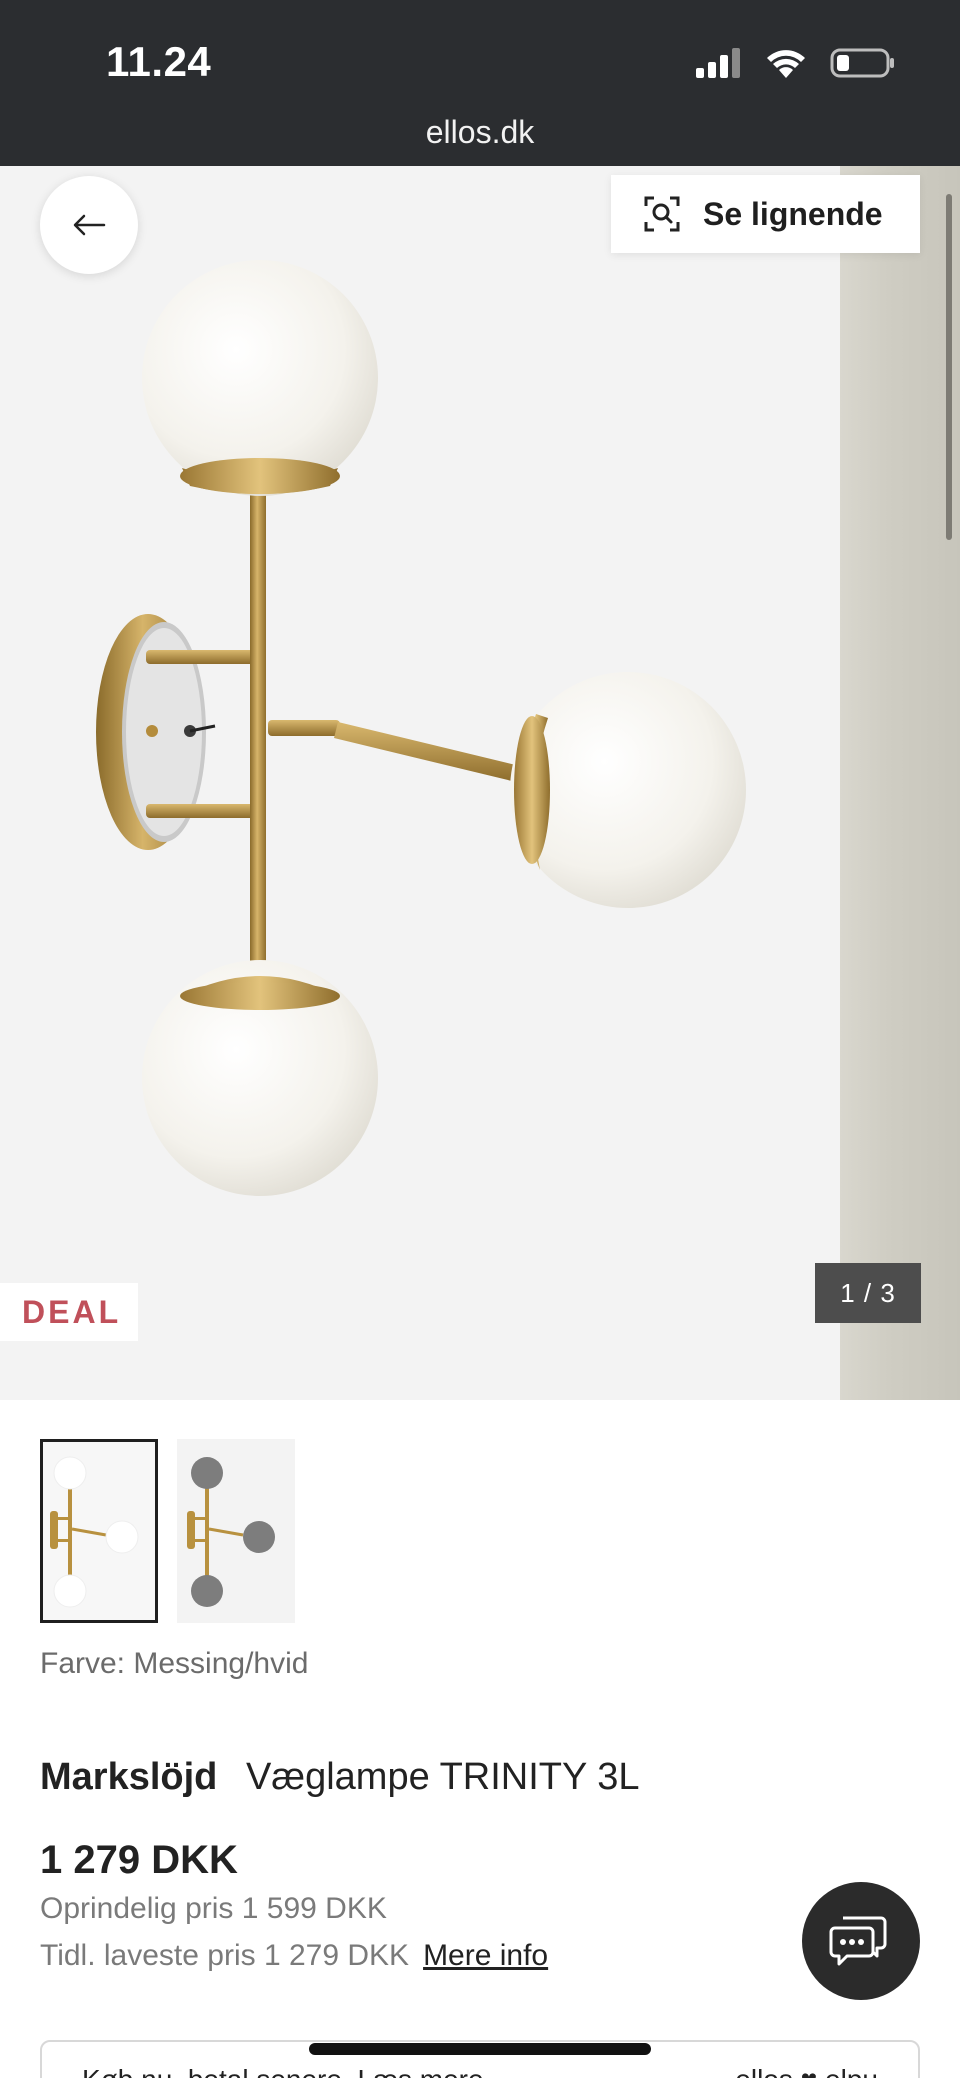  I want to click on lowest-price: Tidl. laveste pris 1 279 DKK Mere info, so click(294, 1956).